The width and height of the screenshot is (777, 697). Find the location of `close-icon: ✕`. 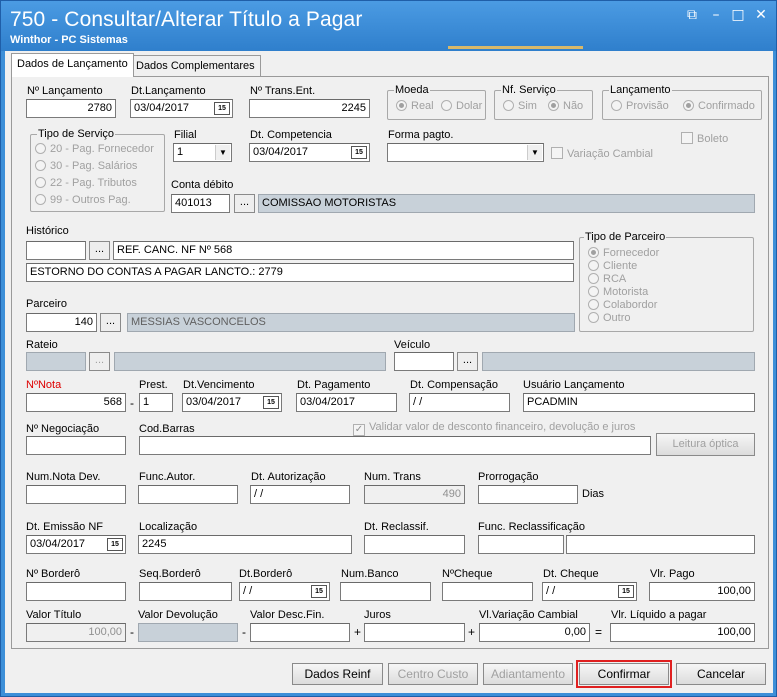

close-icon: ✕ is located at coordinates (761, 15).